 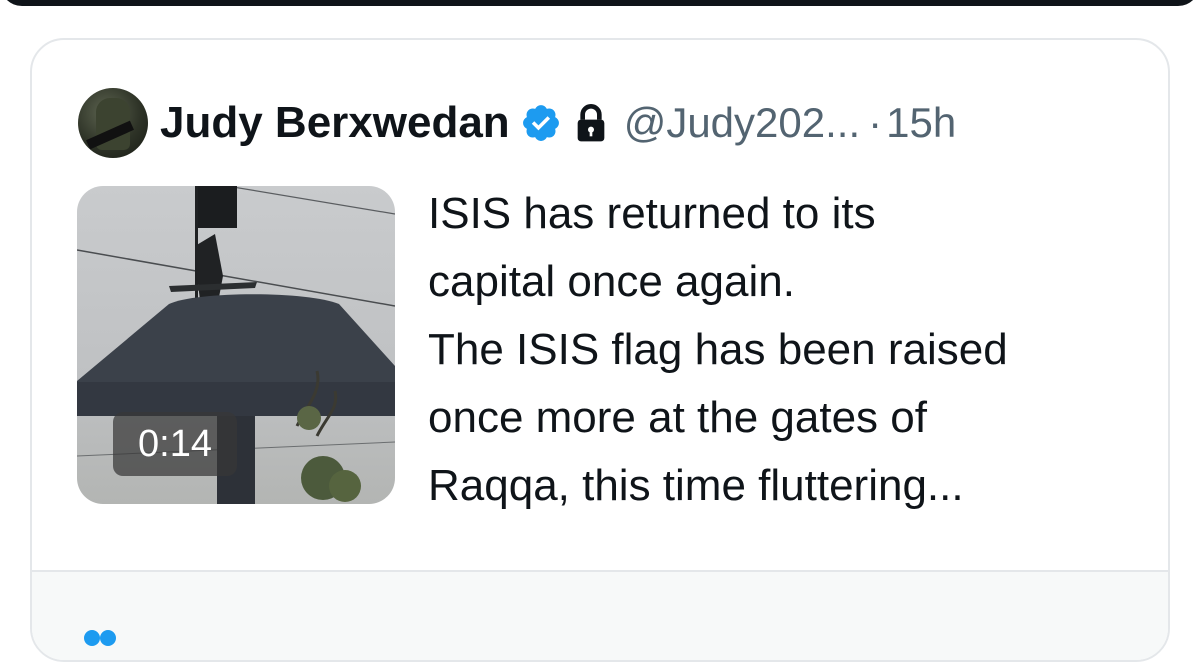 What do you see at coordinates (718, 349) in the screenshot?
I see `tweet-text-line: The ISIS flag has been raised` at bounding box center [718, 349].